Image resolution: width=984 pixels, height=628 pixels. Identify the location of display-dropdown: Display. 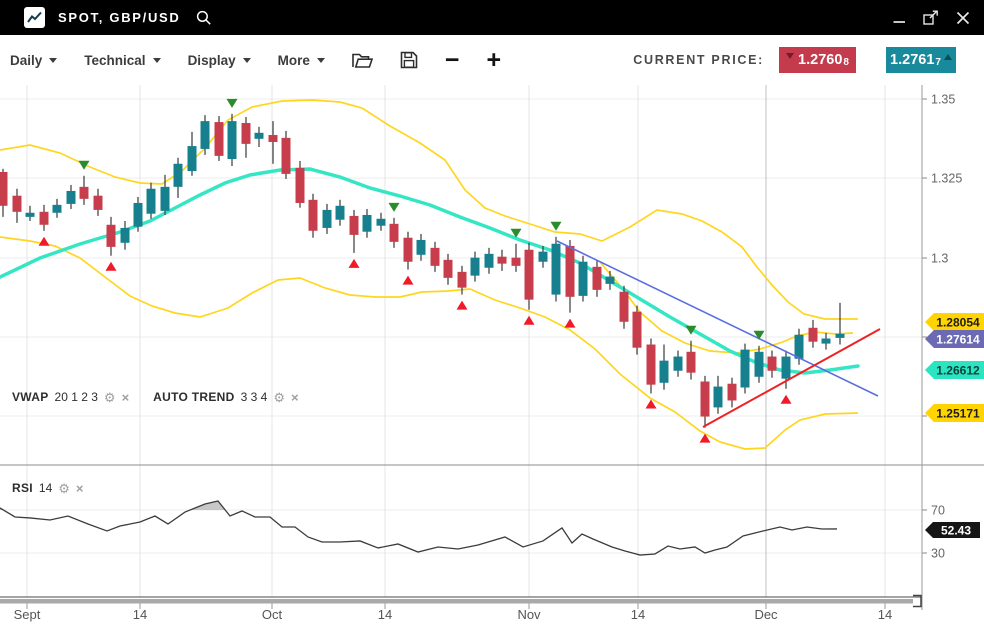
(219, 60).